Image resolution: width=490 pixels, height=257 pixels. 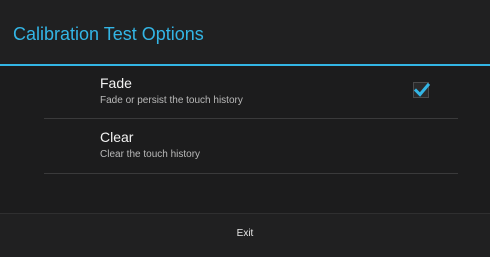 I want to click on fade-checkbox, so click(x=422, y=90).